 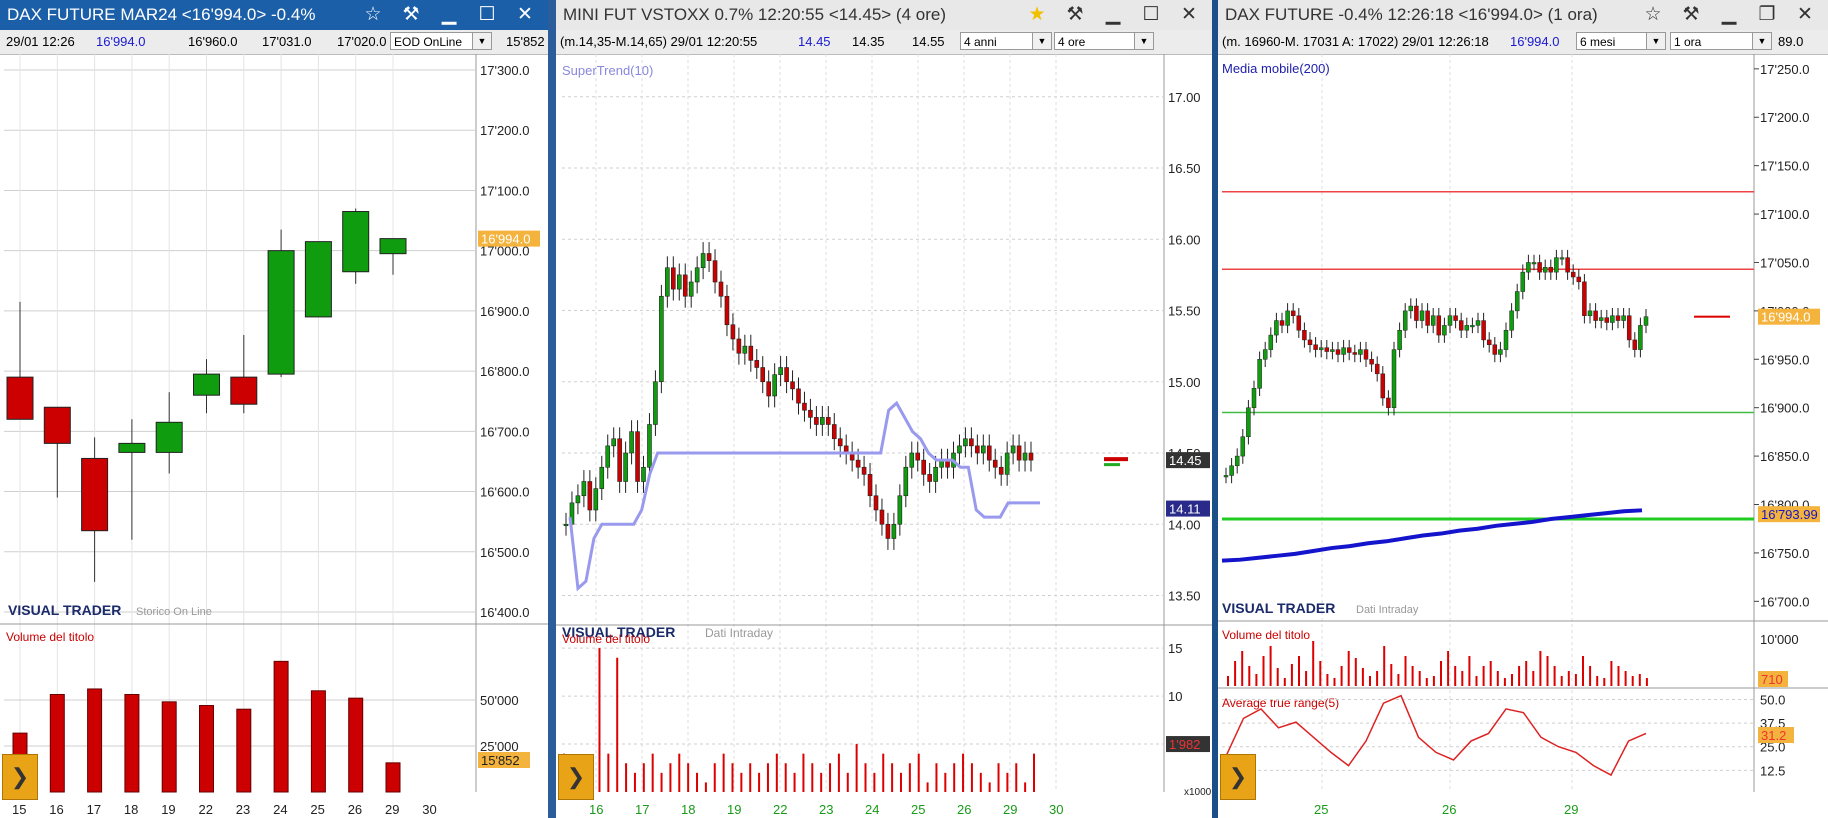 What do you see at coordinates (928, 41) in the screenshot?
I see `quote-ask: 14.55` at bounding box center [928, 41].